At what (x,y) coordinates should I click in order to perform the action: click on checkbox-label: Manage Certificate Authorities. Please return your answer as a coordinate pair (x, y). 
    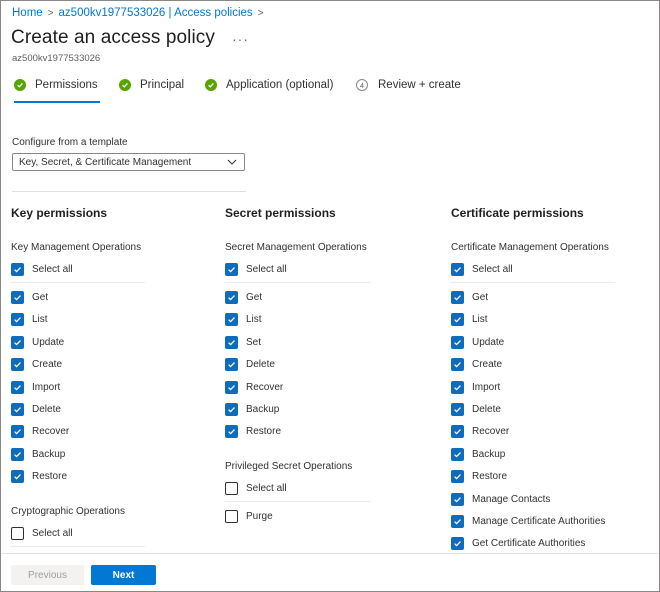
    Looking at the image, I should click on (539, 521).